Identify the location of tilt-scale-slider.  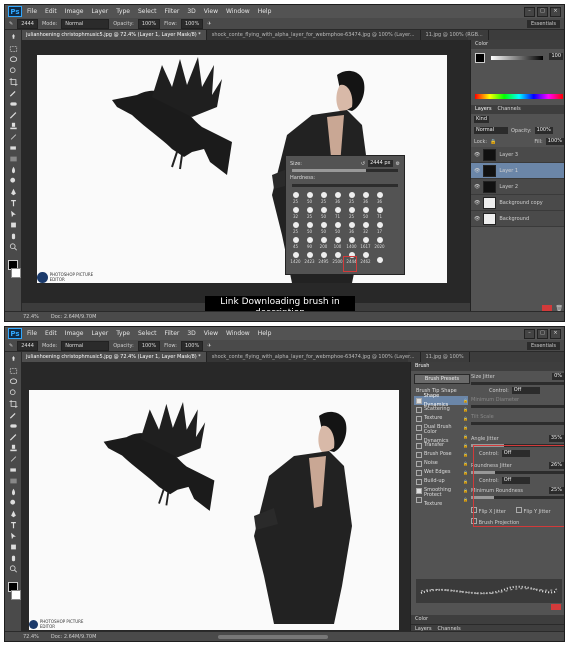
(517, 423).